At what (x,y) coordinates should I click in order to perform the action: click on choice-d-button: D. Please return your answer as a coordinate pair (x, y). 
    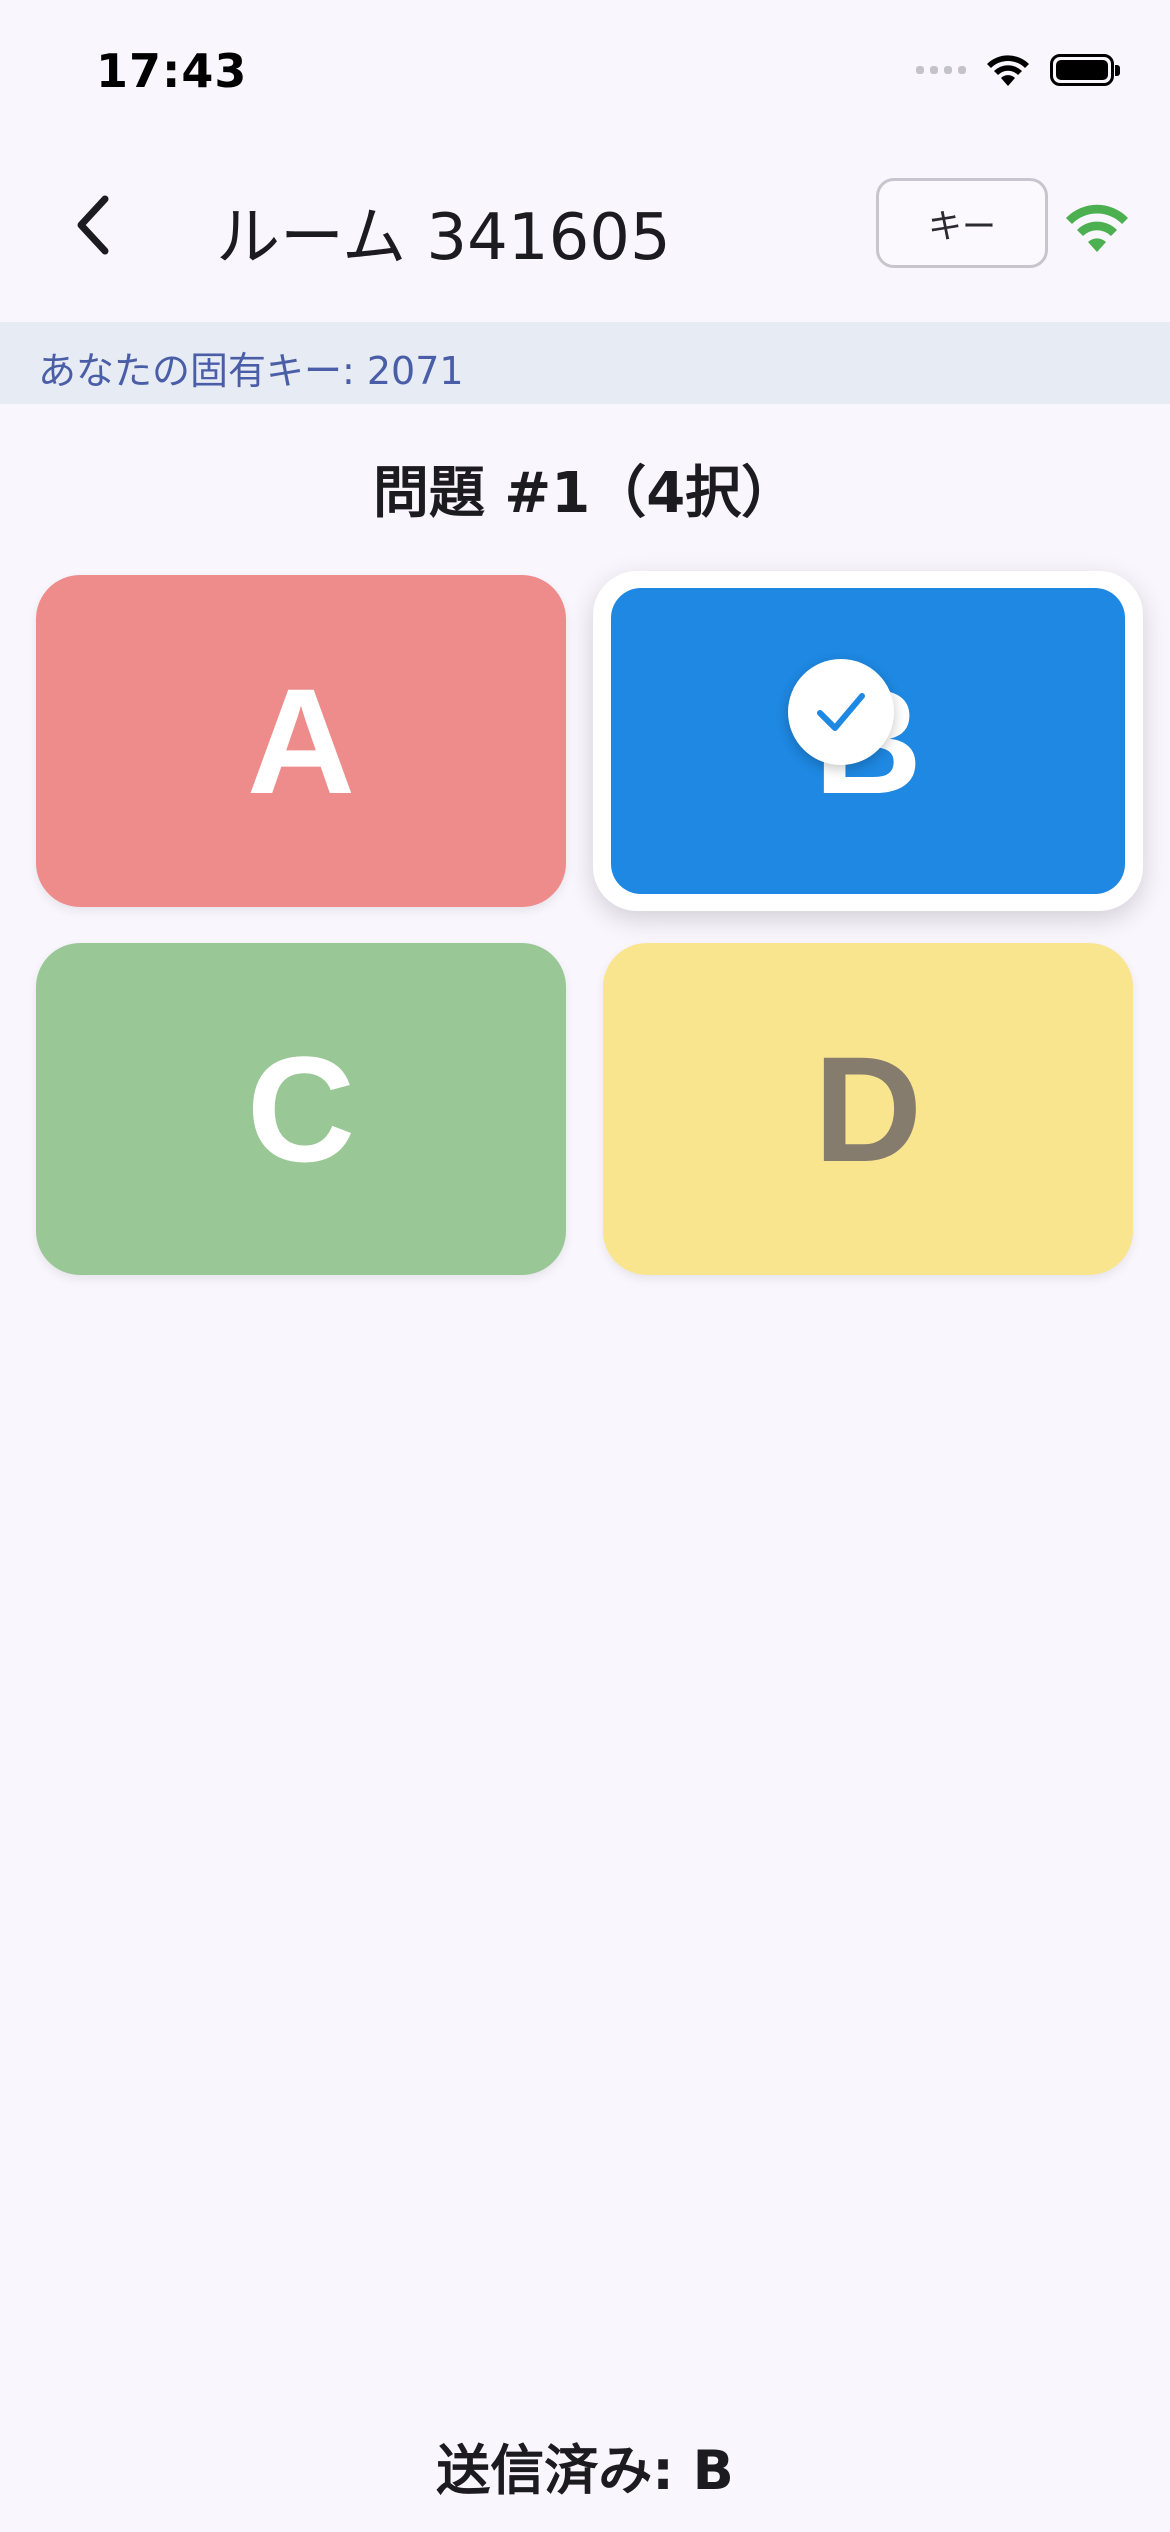
    Looking at the image, I should click on (868, 1109).